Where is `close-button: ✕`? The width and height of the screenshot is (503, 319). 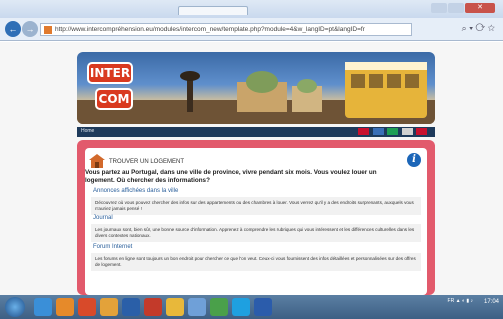 close-button: ✕ is located at coordinates (480, 8).